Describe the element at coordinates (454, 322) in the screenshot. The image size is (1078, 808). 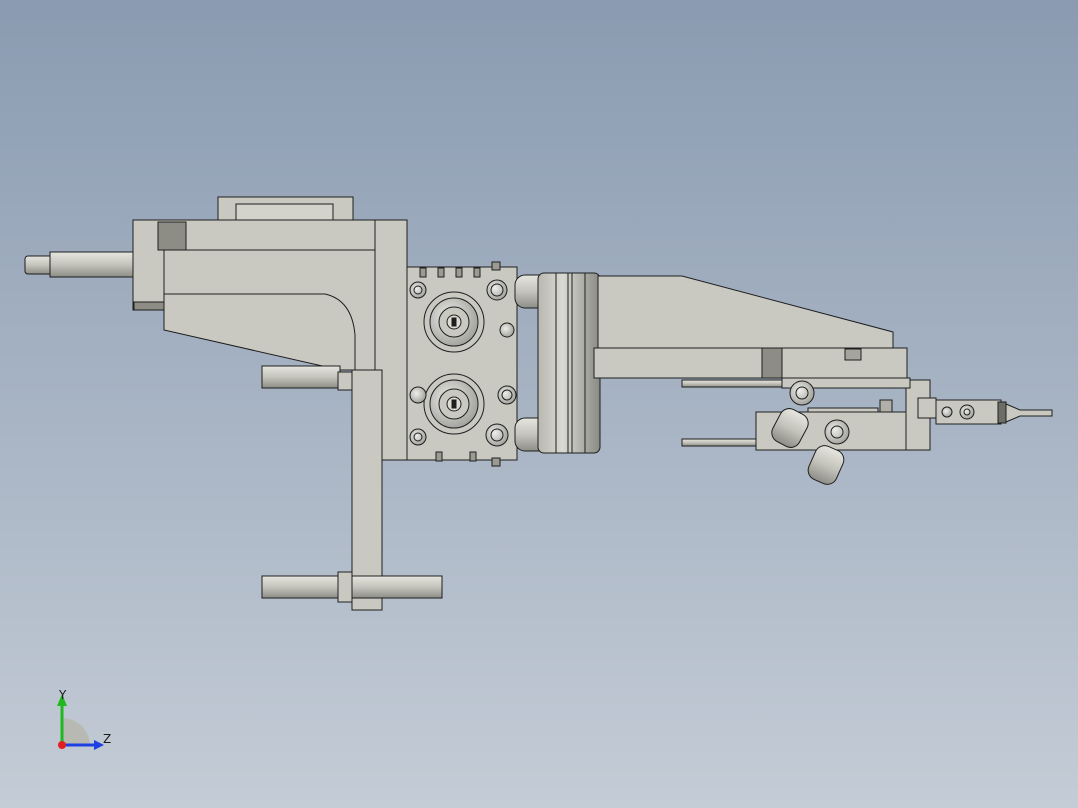
I see `hex-nut-top` at that location.